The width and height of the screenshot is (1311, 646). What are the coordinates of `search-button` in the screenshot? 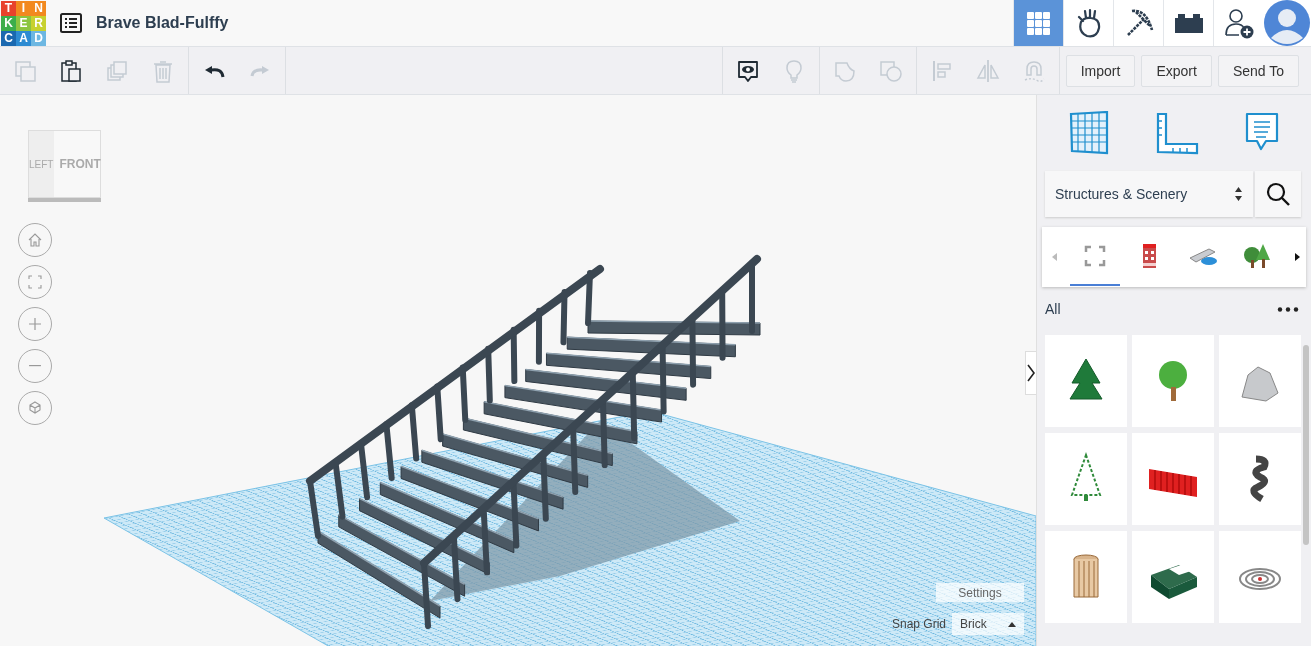 It's located at (1278, 194).